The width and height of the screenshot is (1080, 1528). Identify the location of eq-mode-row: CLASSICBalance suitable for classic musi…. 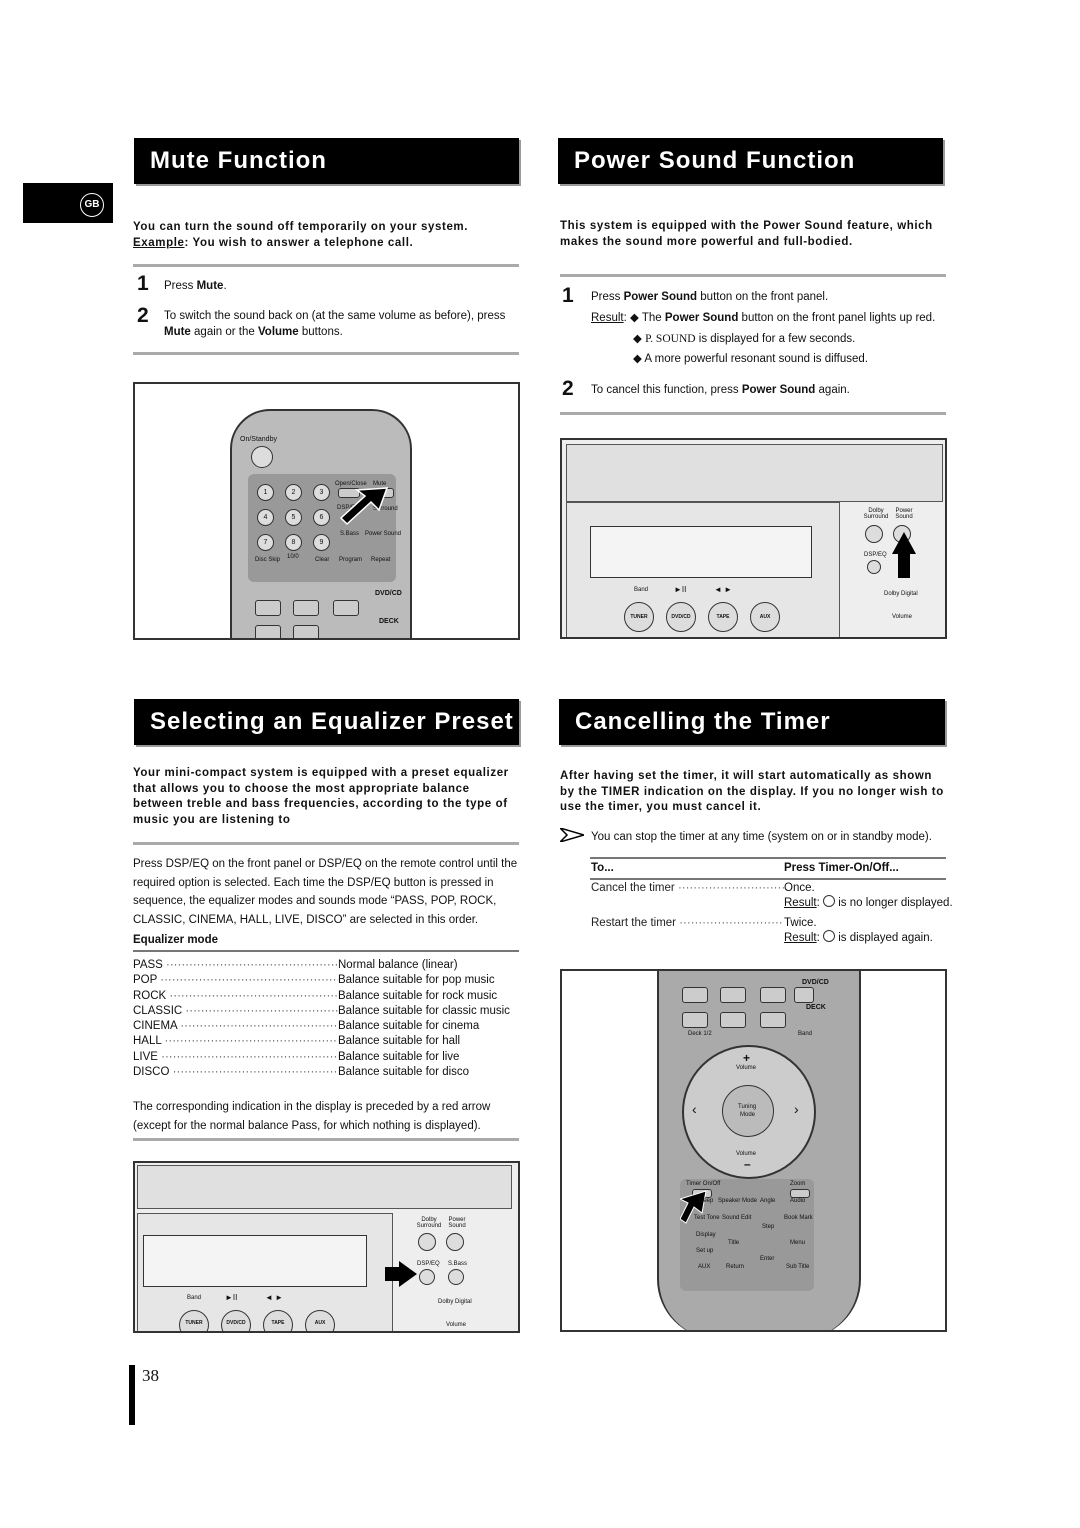
(326, 1011).